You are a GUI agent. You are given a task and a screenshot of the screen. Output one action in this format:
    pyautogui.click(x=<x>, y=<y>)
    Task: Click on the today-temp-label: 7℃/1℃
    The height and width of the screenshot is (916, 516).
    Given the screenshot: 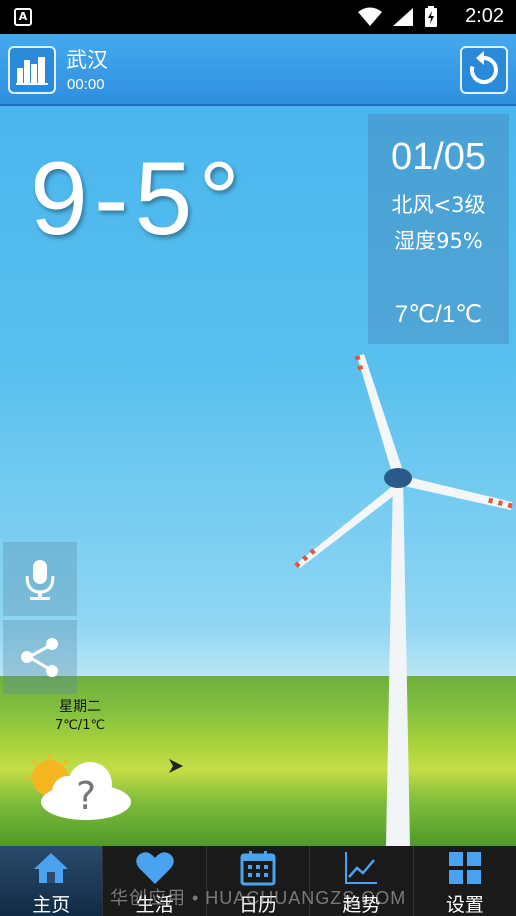 What is the action you would take?
    pyautogui.click(x=438, y=314)
    